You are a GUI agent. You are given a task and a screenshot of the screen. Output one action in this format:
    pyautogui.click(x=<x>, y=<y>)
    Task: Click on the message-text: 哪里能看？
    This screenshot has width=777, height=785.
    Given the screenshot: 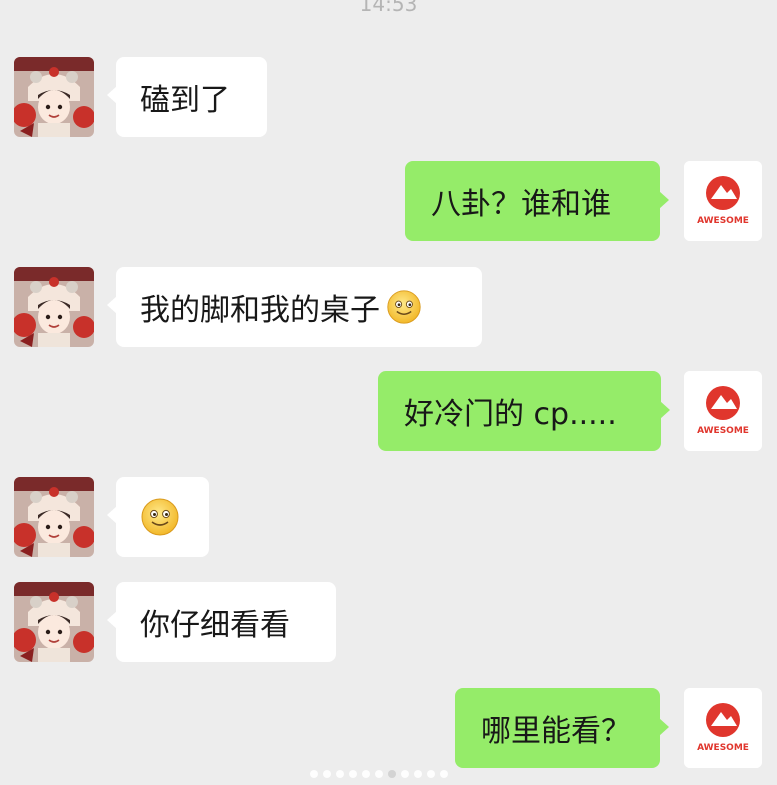 What is the action you would take?
    pyautogui.click(x=556, y=731)
    